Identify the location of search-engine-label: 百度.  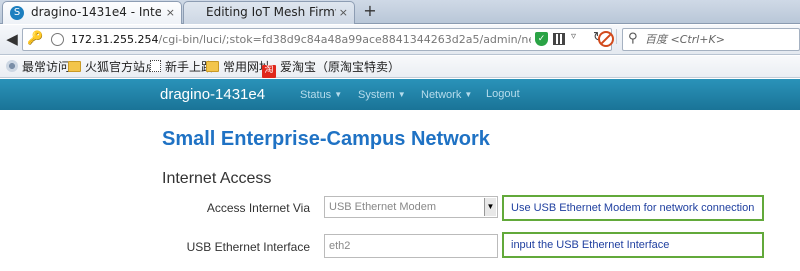
(656, 39).